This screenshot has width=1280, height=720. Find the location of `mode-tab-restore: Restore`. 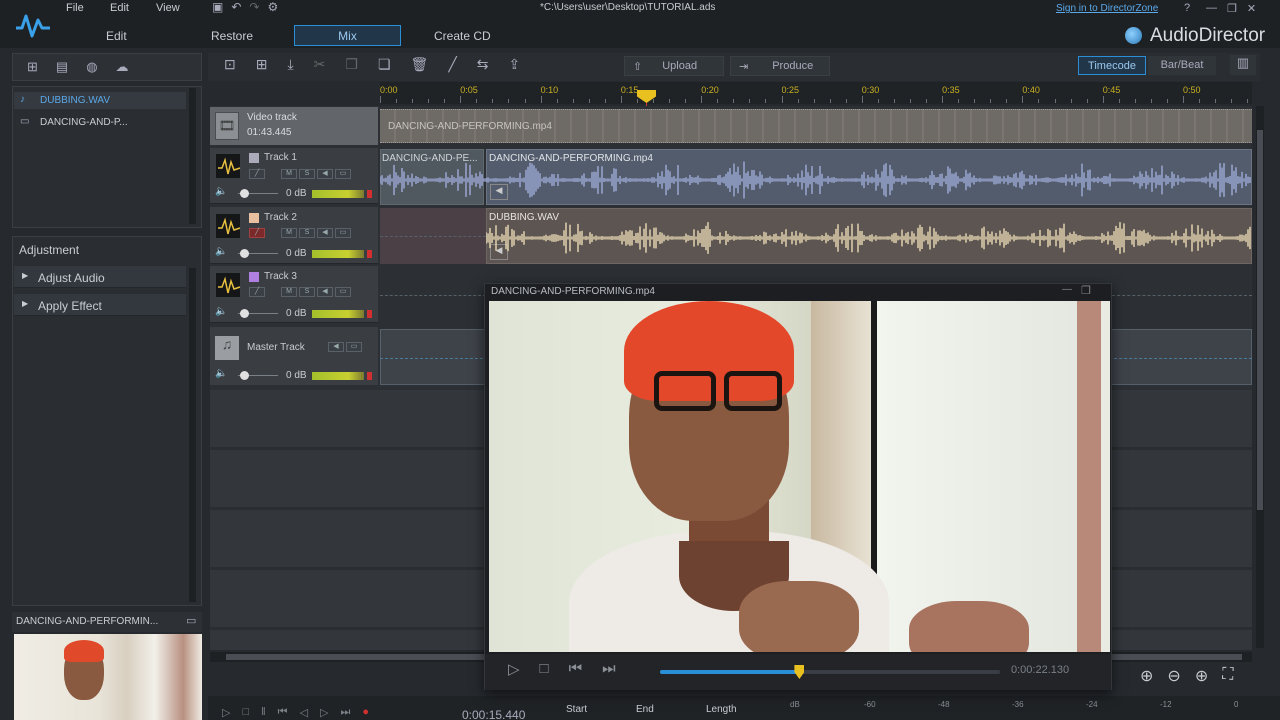

mode-tab-restore: Restore is located at coordinates (232, 36).